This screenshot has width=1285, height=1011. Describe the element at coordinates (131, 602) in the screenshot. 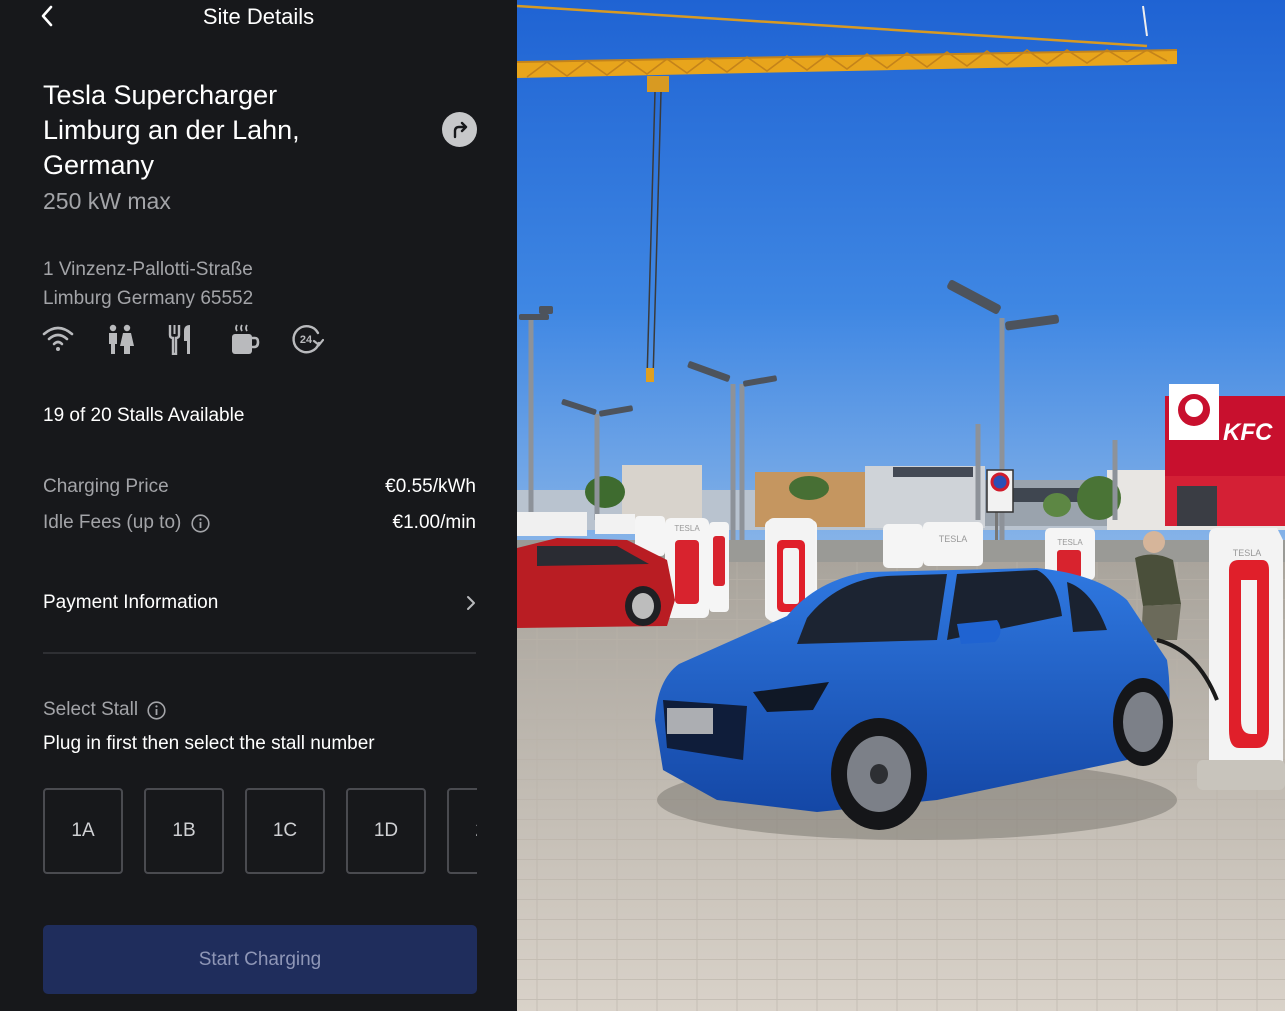

I see `payment-information-label: Payment Information` at that location.